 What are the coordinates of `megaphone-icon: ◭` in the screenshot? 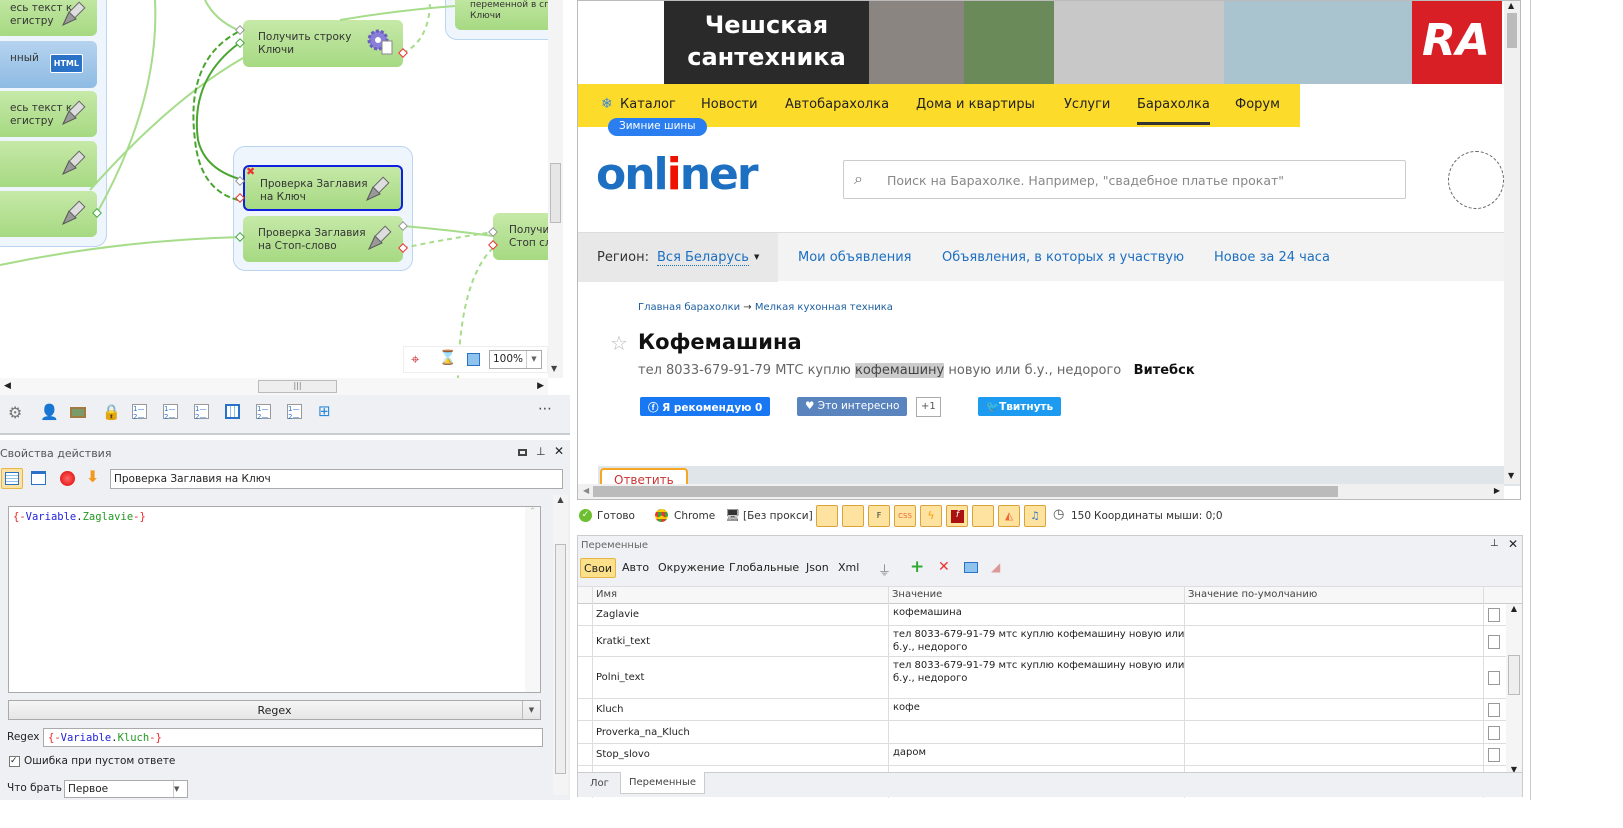 It's located at (1009, 516).